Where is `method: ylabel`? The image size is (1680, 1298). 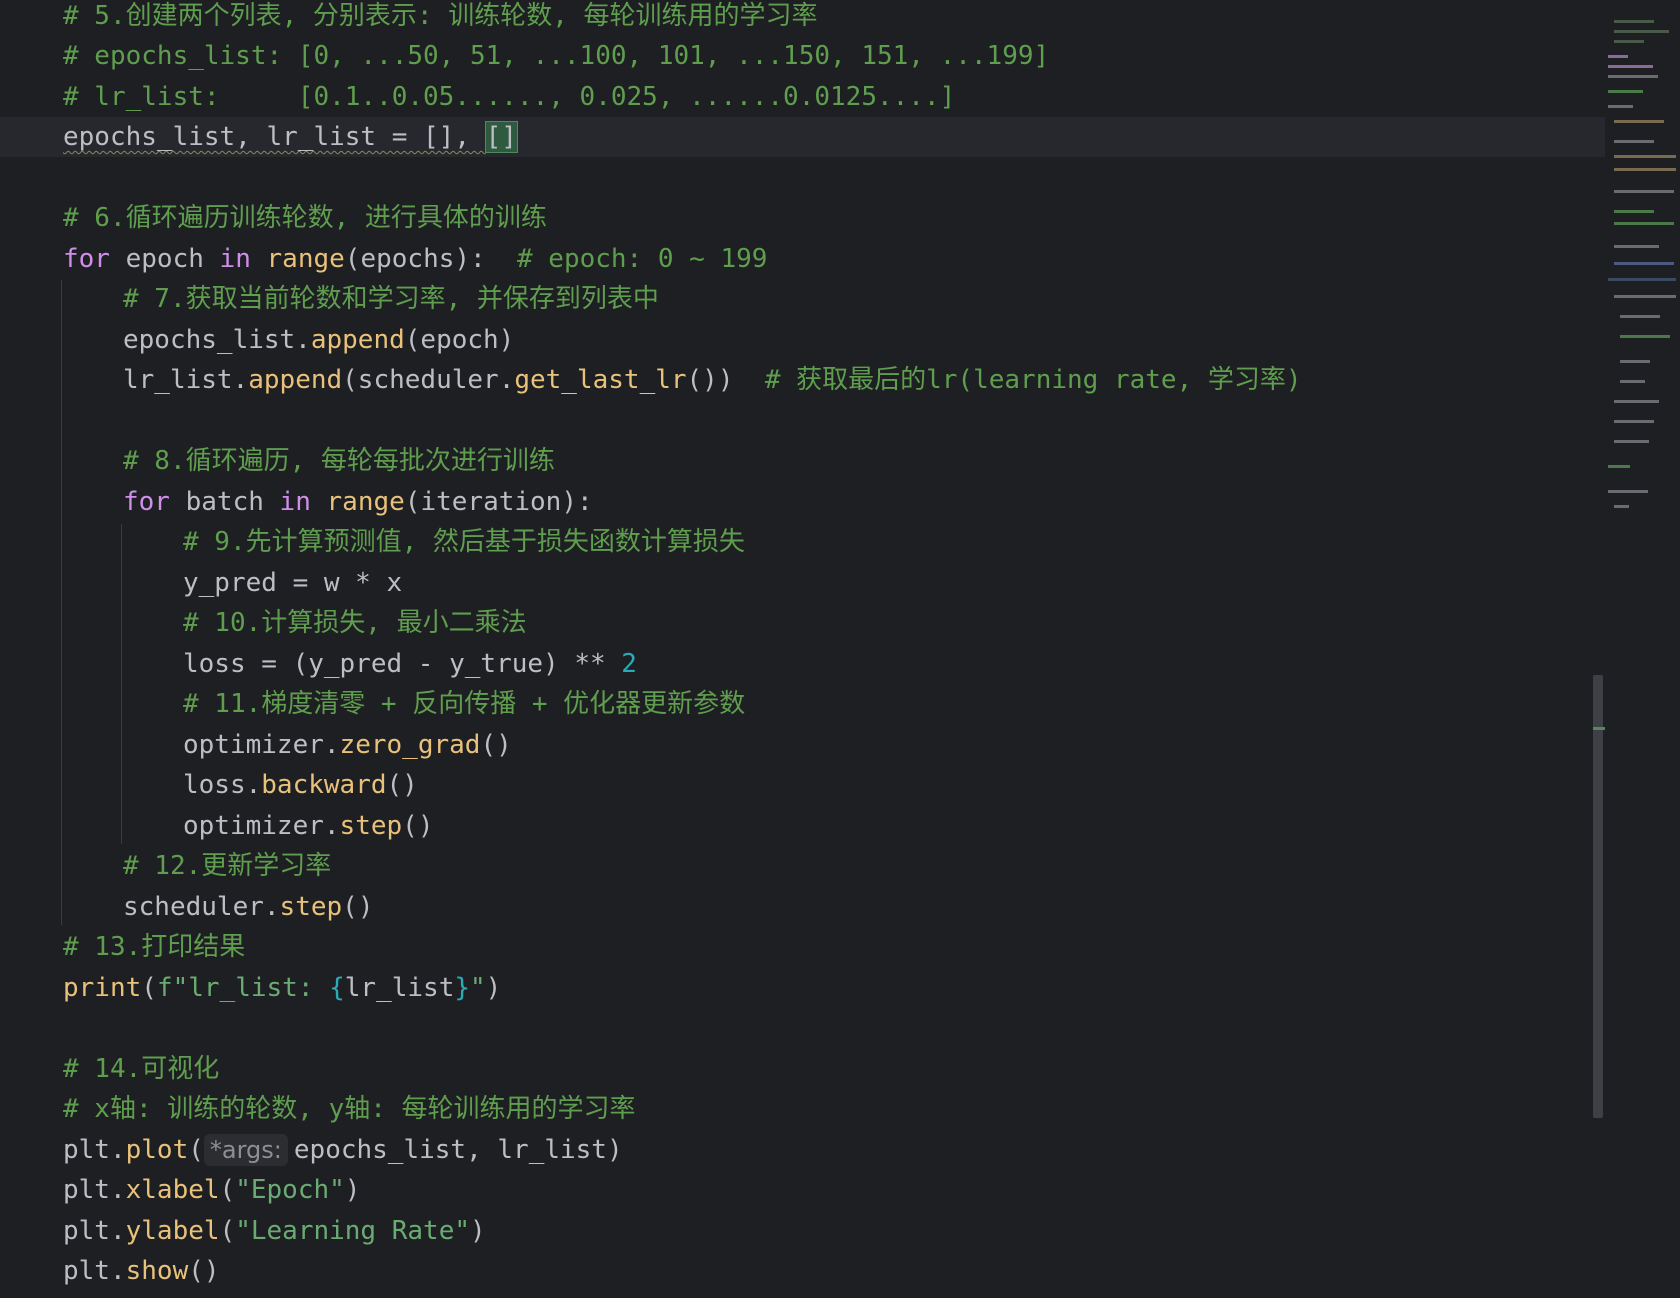
method: ylabel is located at coordinates (172, 1231).